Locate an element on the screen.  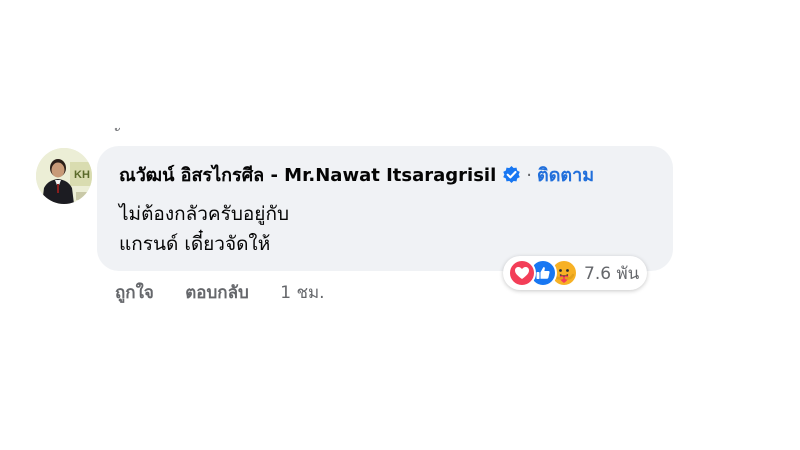
comment-timestamp: 1 ชม. is located at coordinates (302, 293).